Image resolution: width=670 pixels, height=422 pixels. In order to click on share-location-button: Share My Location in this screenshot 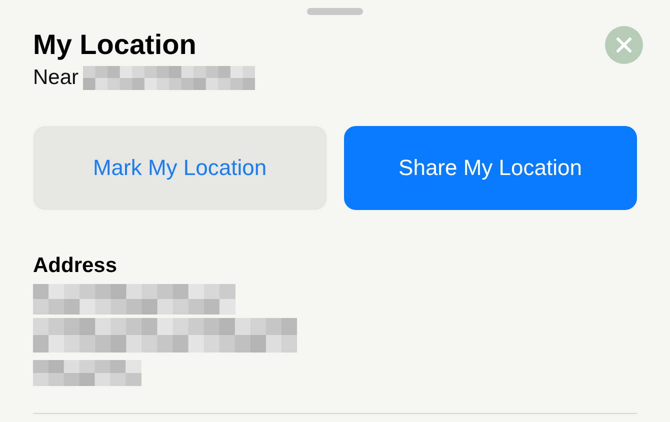, I will do `click(490, 168)`.